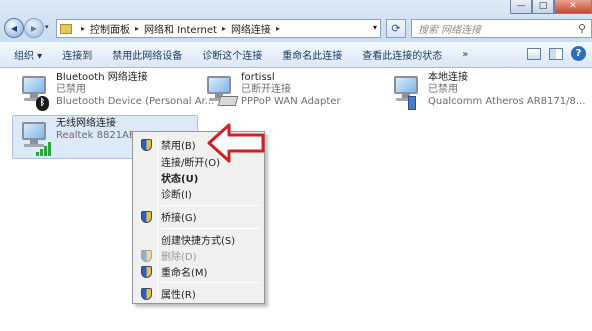 This screenshot has width=592, height=331. What do you see at coordinates (396, 28) in the screenshot?
I see `refresh-button: ⟳` at bounding box center [396, 28].